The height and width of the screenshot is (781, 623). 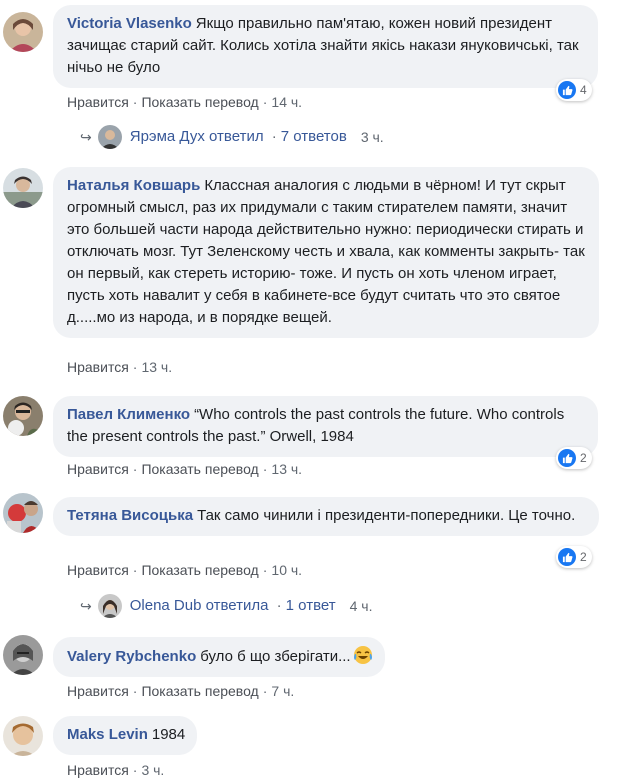 I want to click on timestamp: 7 ч., so click(x=282, y=691).